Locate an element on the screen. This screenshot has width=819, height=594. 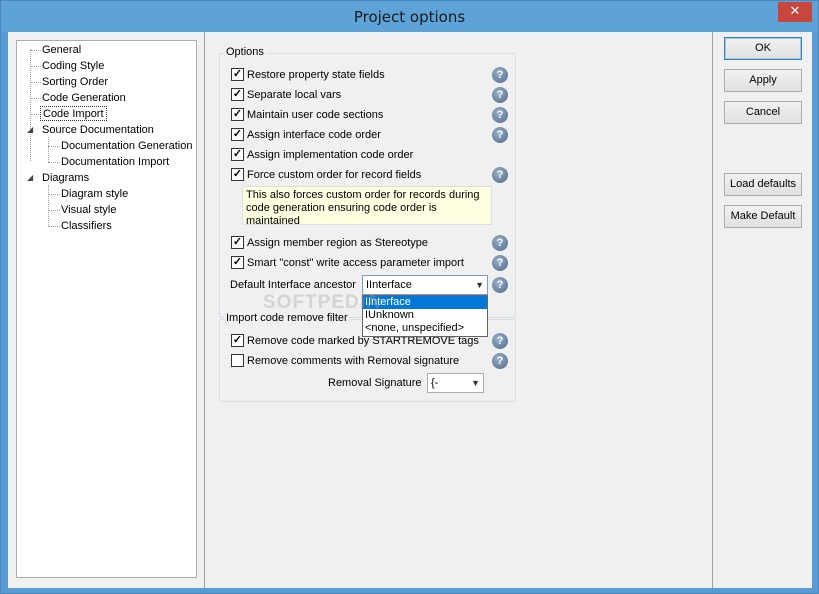
remove-startremove-checkbox: ✓ is located at coordinates (237, 340).